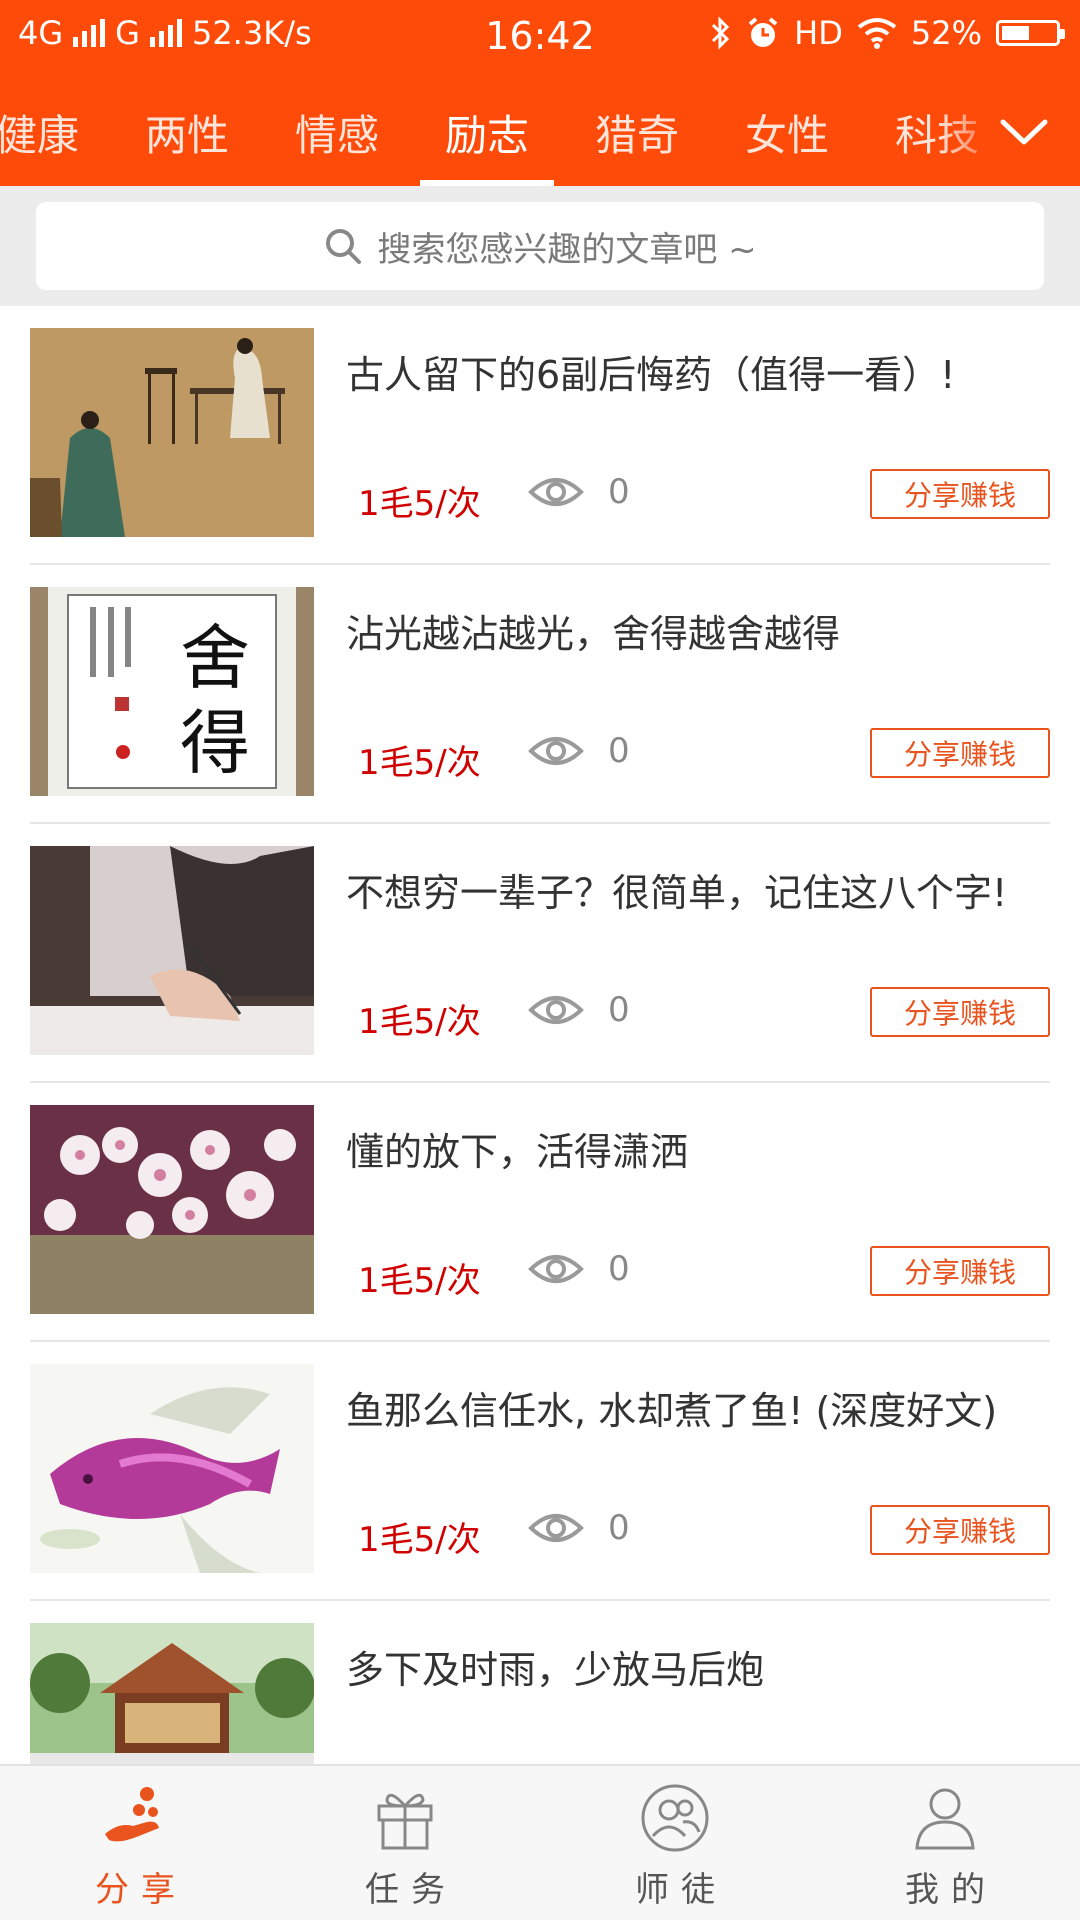 The width and height of the screenshot is (1080, 1920). I want to click on nav-label: 分享, so click(141, 1890).